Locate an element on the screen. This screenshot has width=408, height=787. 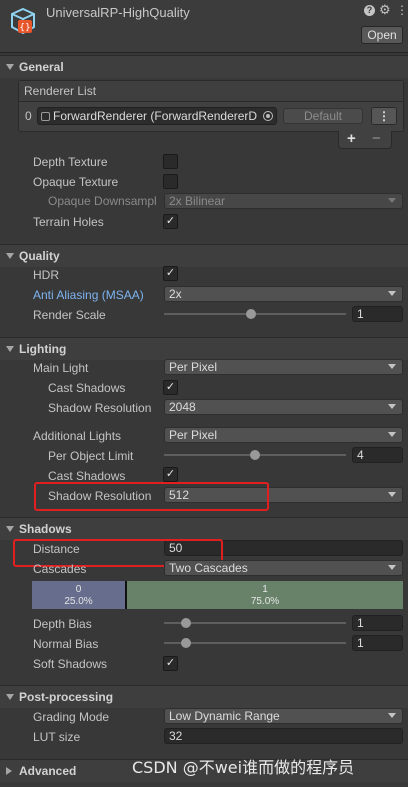
asset-icon: {} is located at coordinates (23, 21).